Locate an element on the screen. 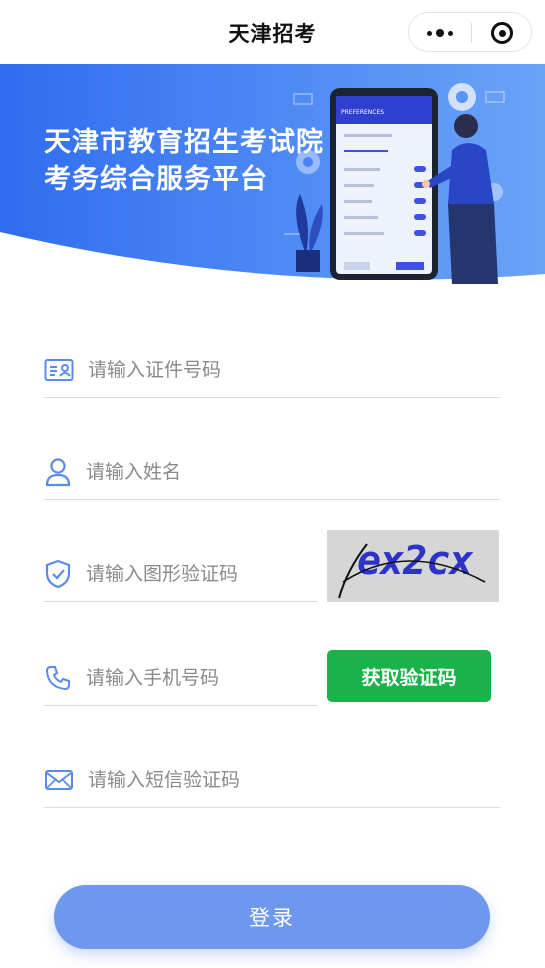 The height and width of the screenshot is (968, 545). banner-title: 天津市教育招生考试院 考务综合服务平台 is located at coordinates (184, 161).